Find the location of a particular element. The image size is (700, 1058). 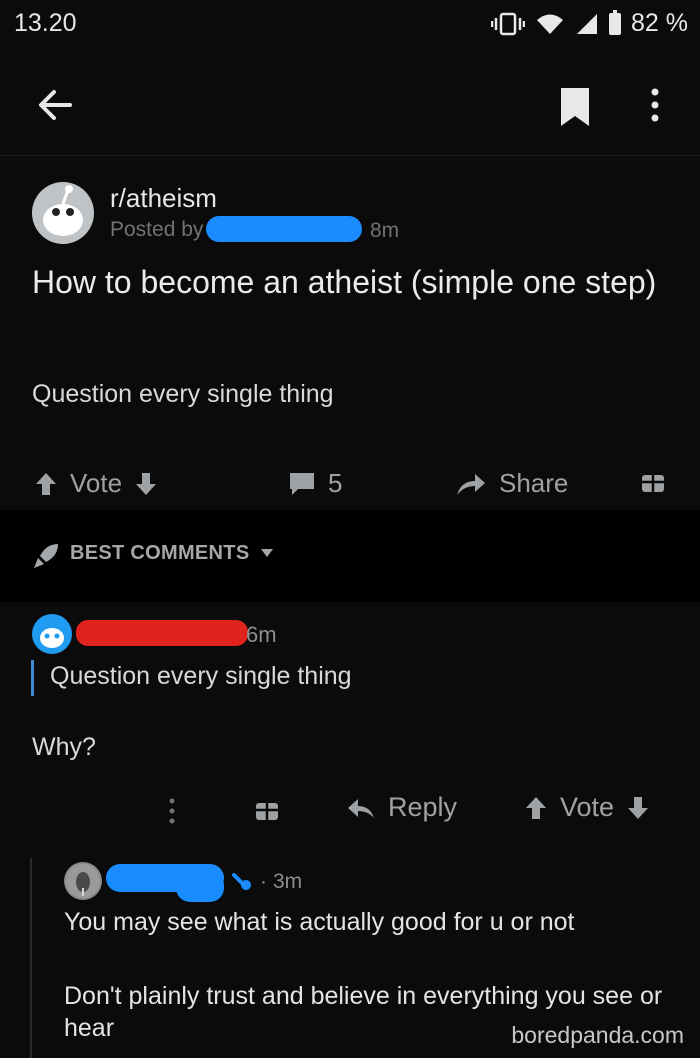

share-label: Share is located at coordinates (534, 483).